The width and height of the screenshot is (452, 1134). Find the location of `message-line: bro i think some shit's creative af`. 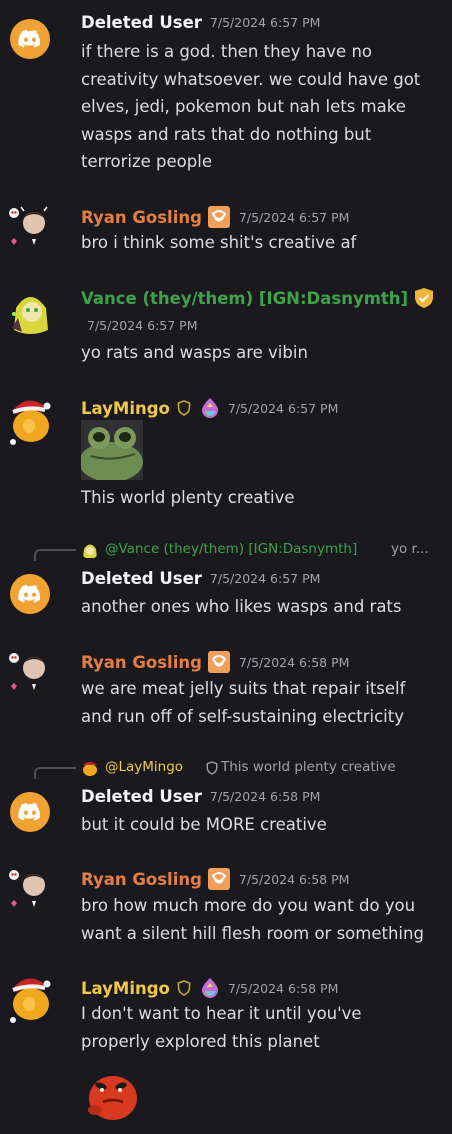

message-line: bro i think some shit's creative af is located at coordinates (219, 242).